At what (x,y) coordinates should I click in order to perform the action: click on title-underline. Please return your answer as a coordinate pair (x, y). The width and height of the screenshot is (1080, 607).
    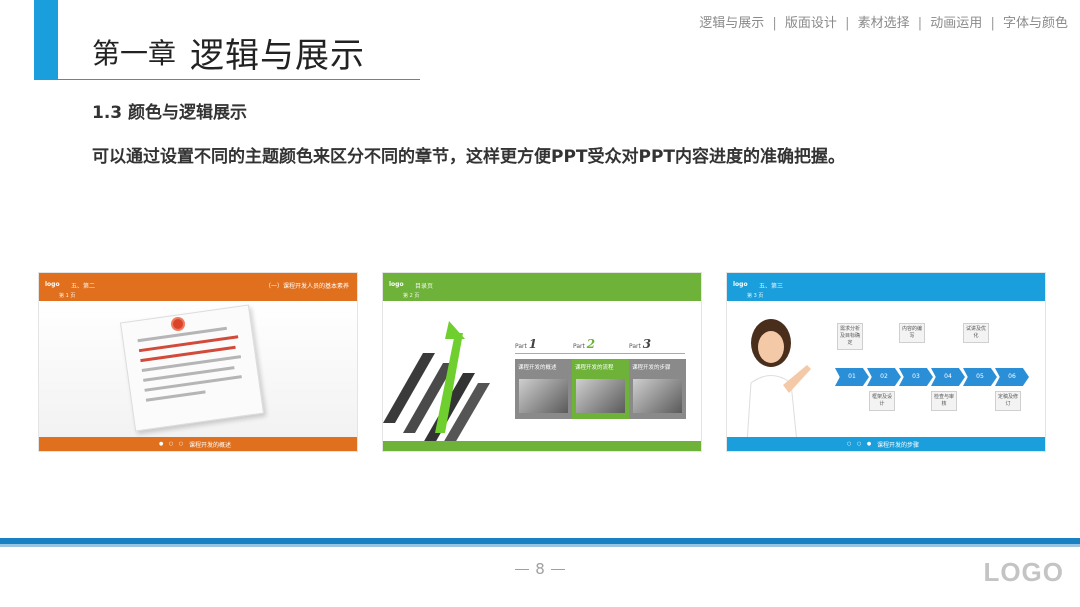
    Looking at the image, I should click on (239, 79).